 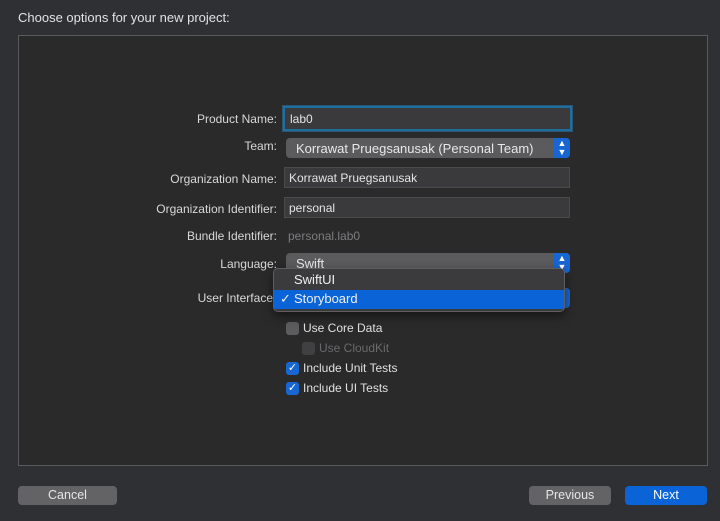 I want to click on use-core-data-label: Use Core Data, so click(x=343, y=328).